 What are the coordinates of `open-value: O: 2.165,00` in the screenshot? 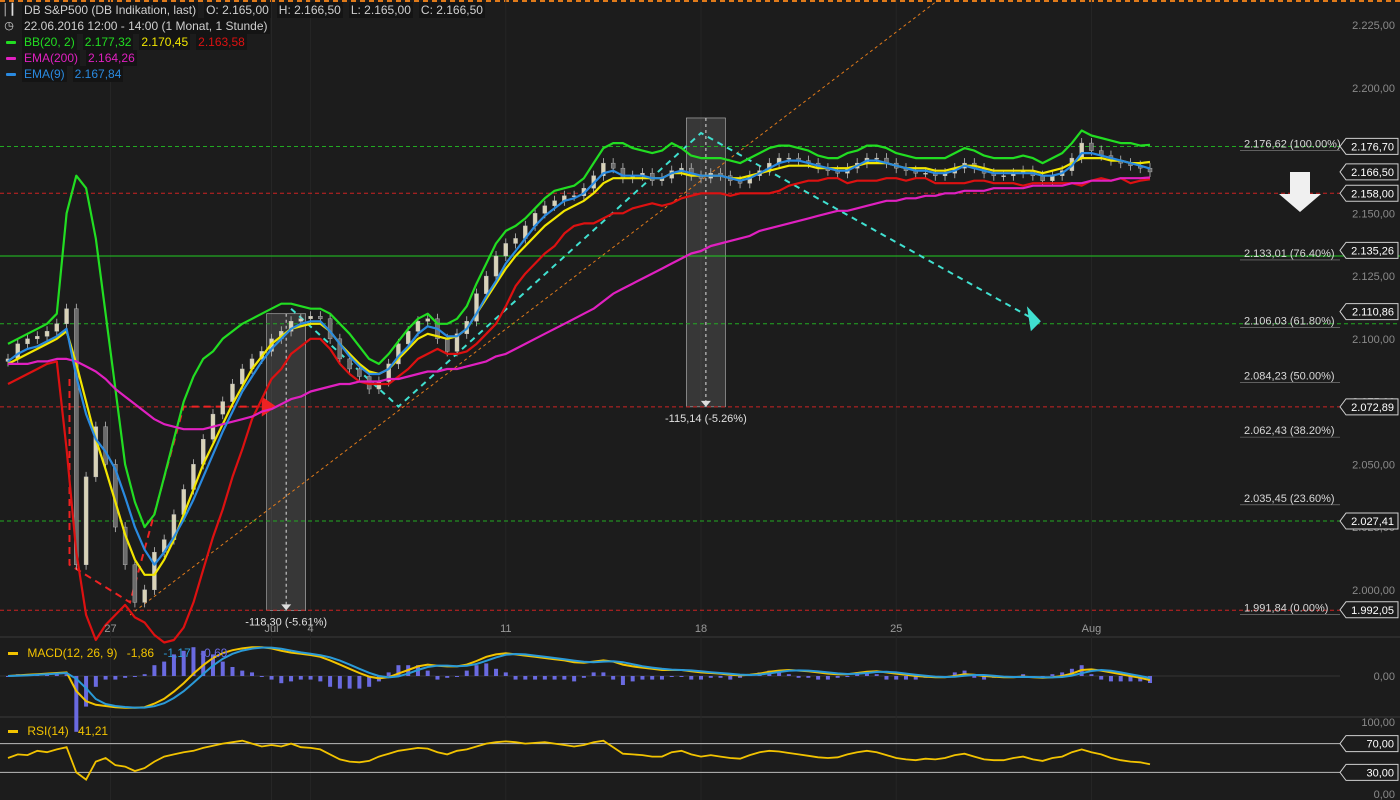 It's located at (237, 10).